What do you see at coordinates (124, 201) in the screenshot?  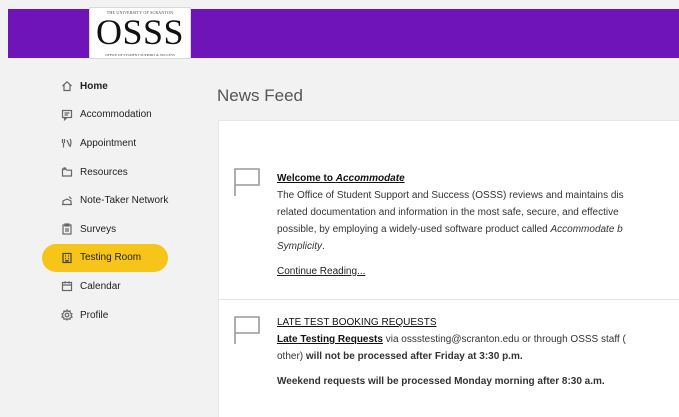 I see `sidebar-item-label: Note-Taker Network` at bounding box center [124, 201].